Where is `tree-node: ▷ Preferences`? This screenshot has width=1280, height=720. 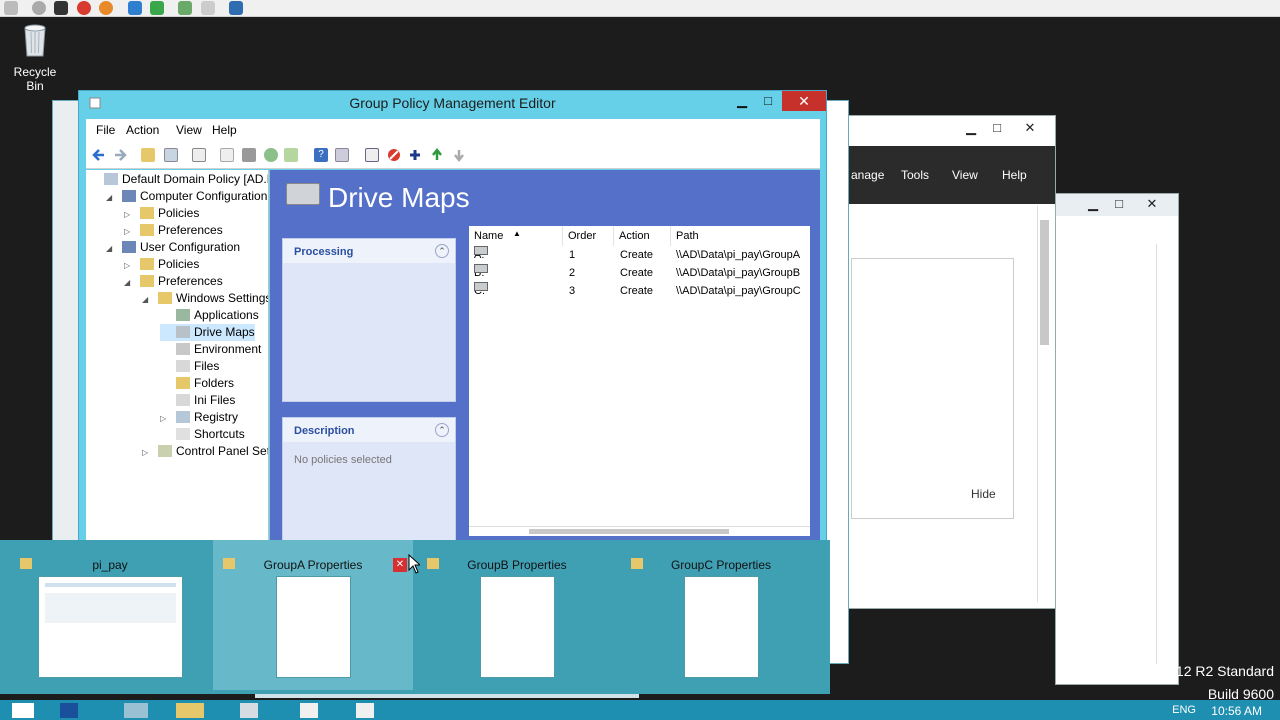 tree-node: ▷ Preferences is located at coordinates (173, 230).